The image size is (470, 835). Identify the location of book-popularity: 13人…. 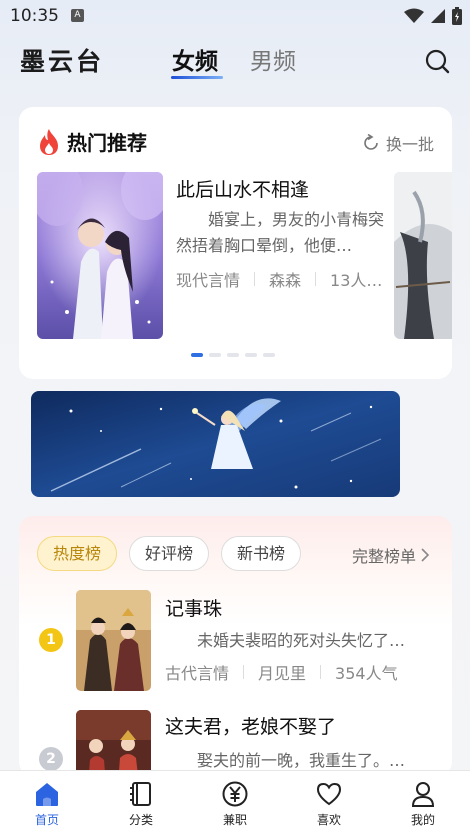
(356, 280).